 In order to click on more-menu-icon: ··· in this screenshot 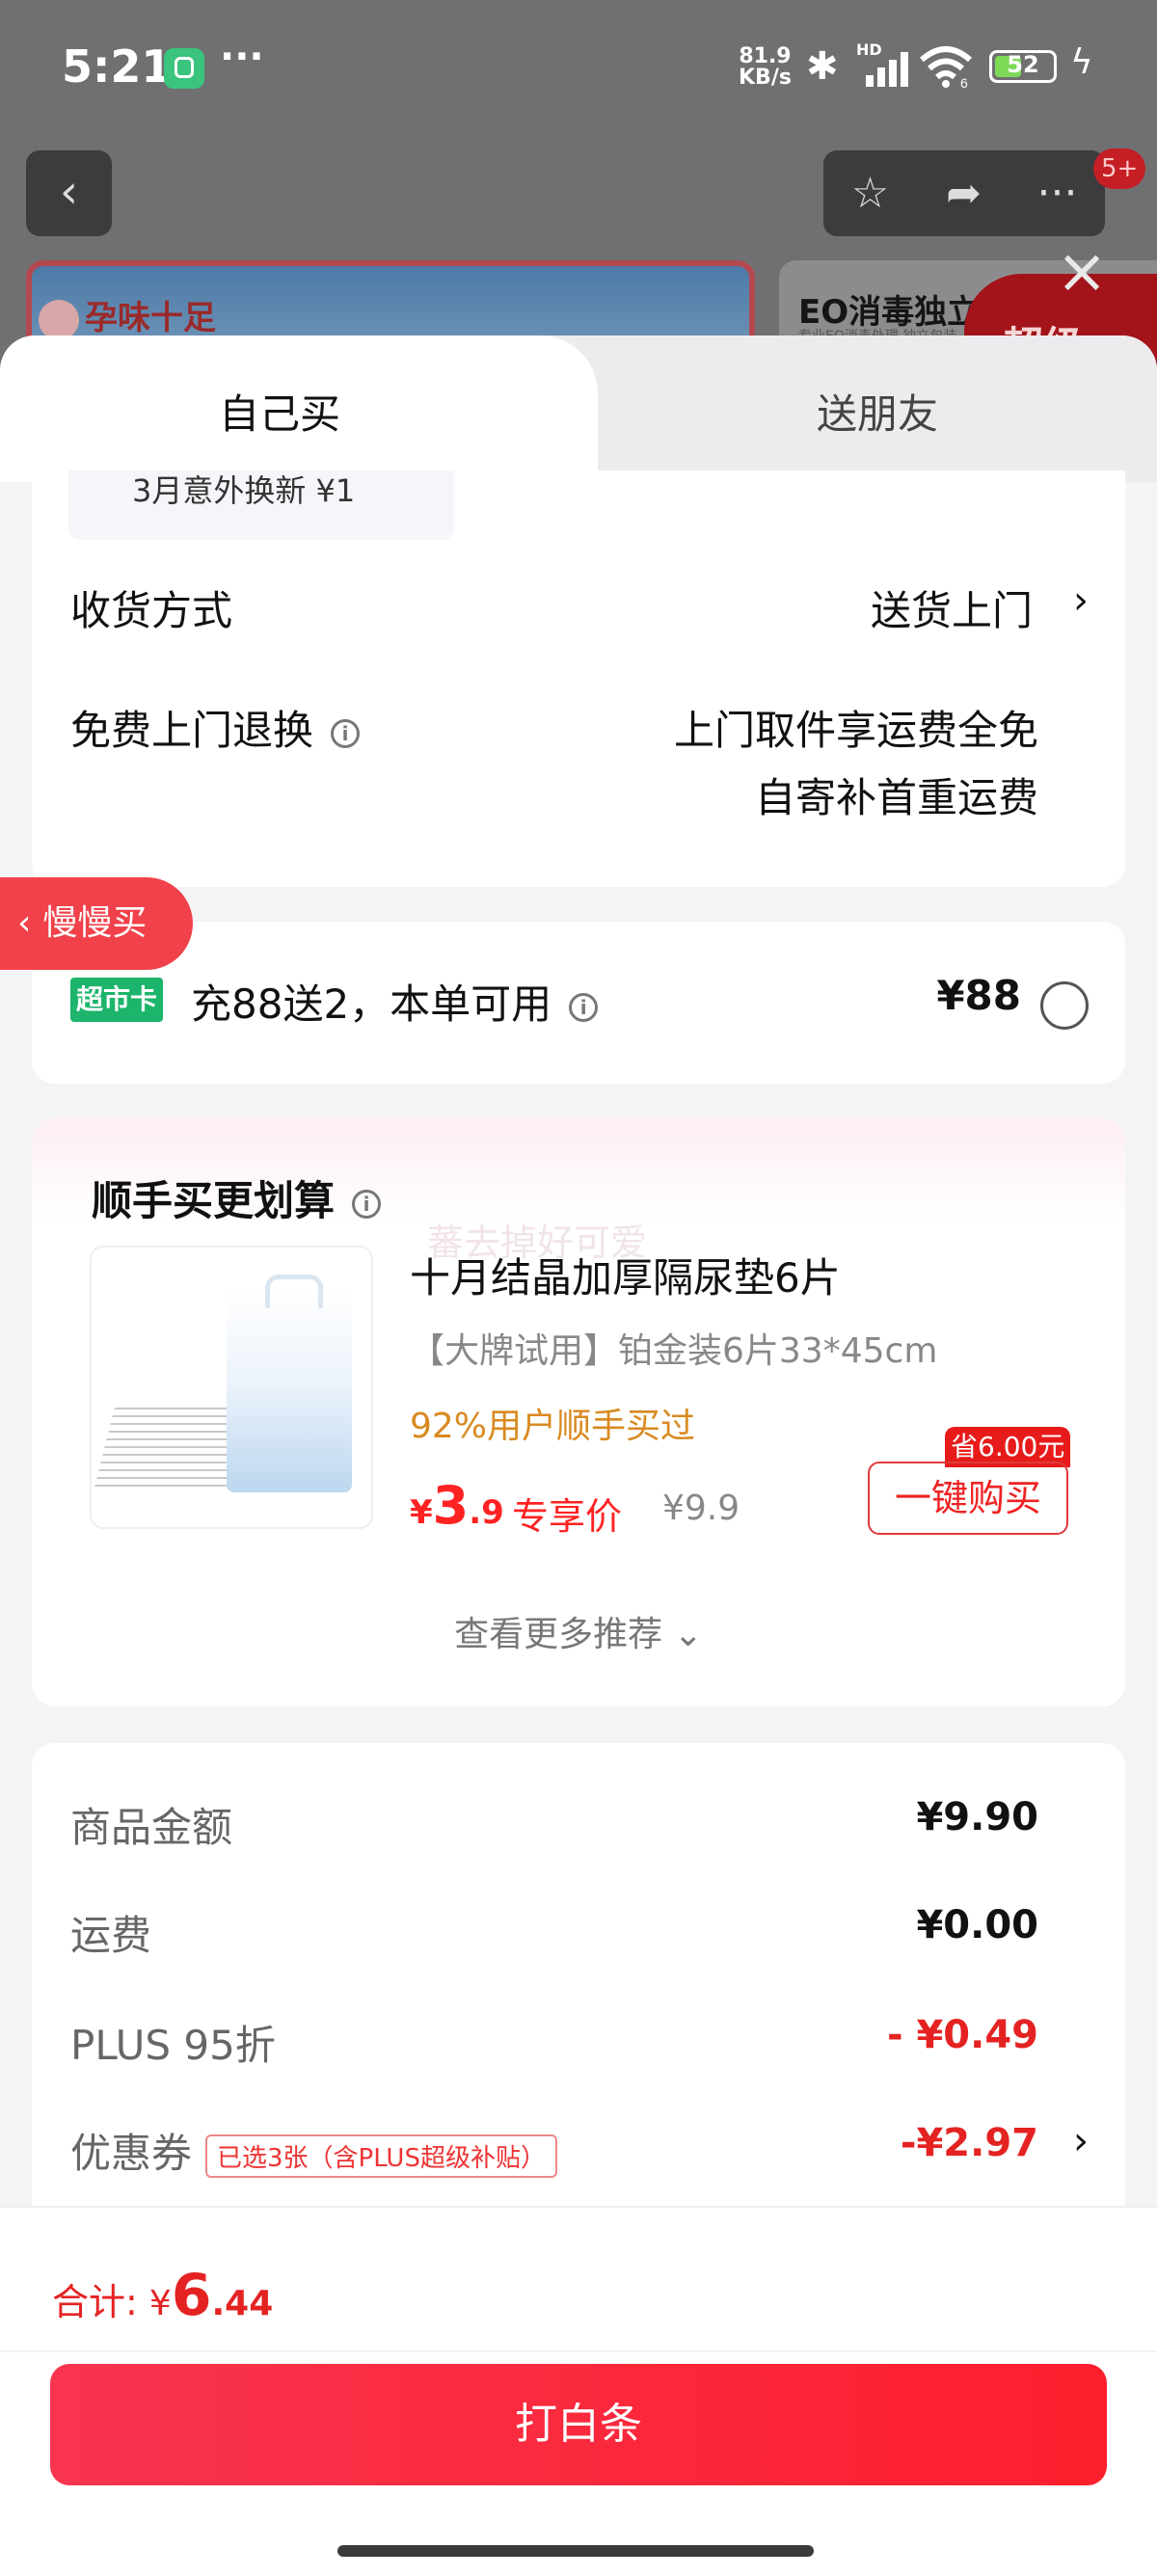, I will do `click(1057, 193)`.